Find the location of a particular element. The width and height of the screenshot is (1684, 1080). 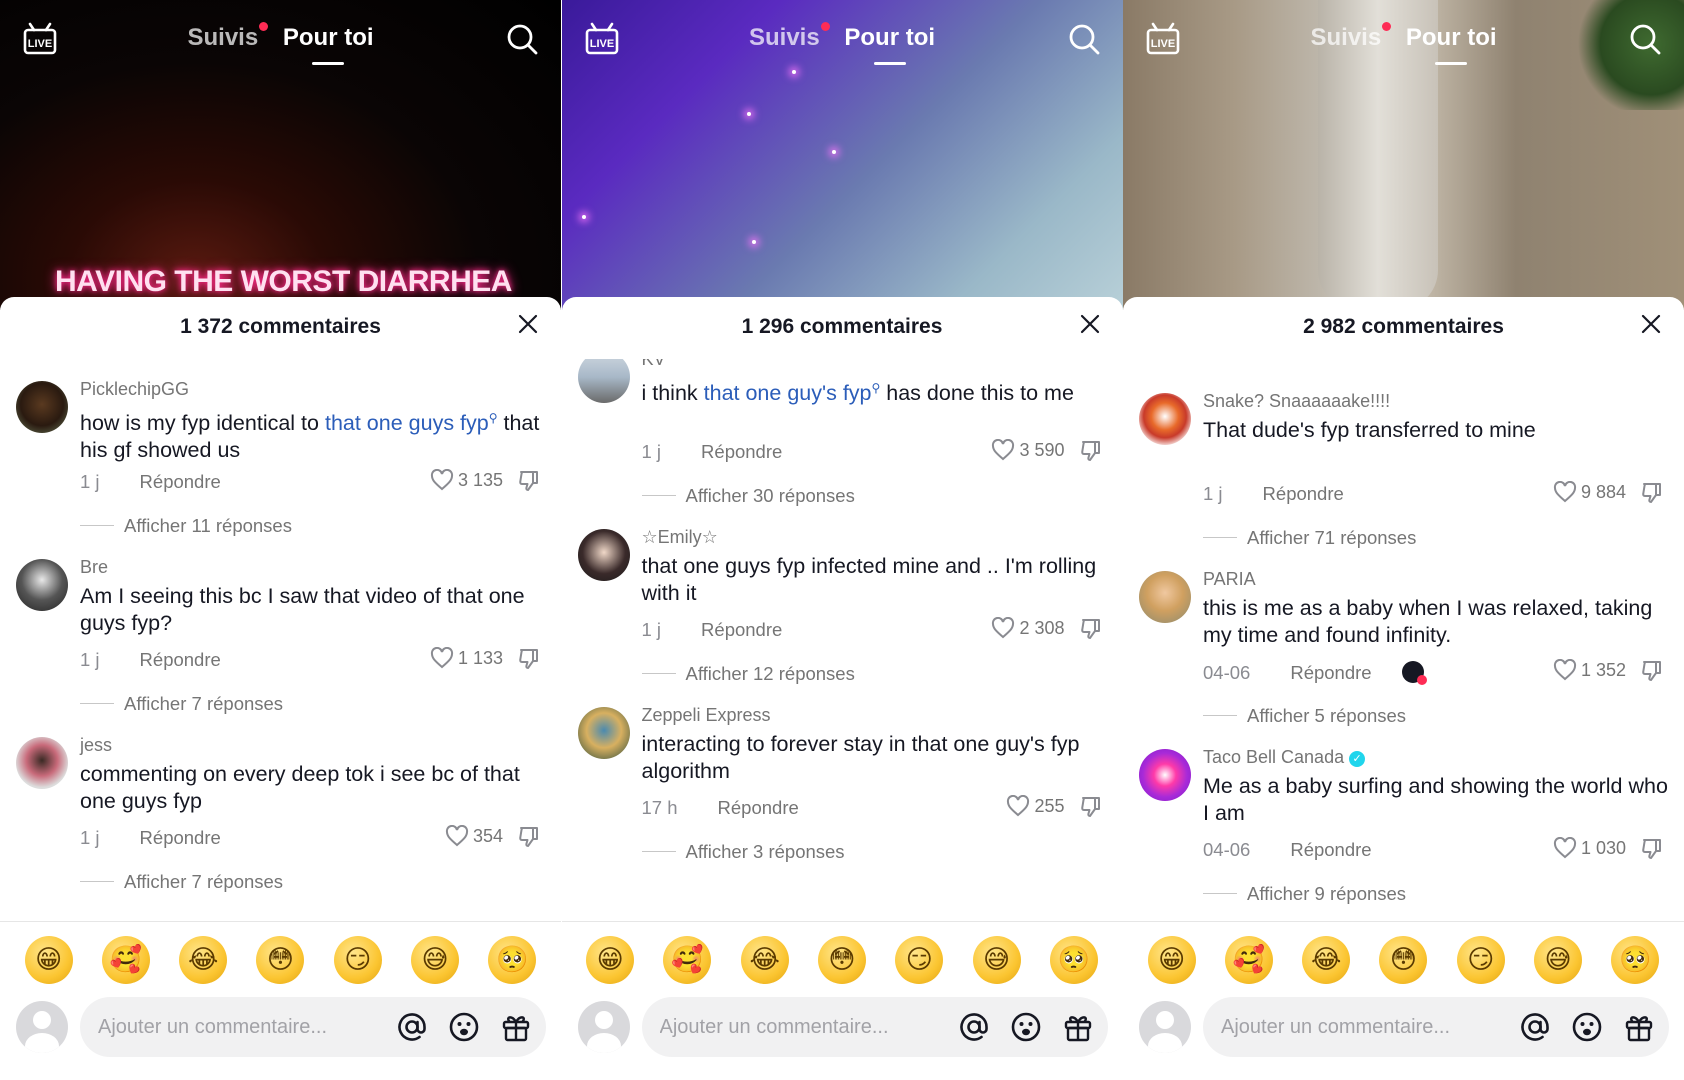

comment-username: Snake? Snaaaaaake!!!! is located at coordinates (1296, 401).